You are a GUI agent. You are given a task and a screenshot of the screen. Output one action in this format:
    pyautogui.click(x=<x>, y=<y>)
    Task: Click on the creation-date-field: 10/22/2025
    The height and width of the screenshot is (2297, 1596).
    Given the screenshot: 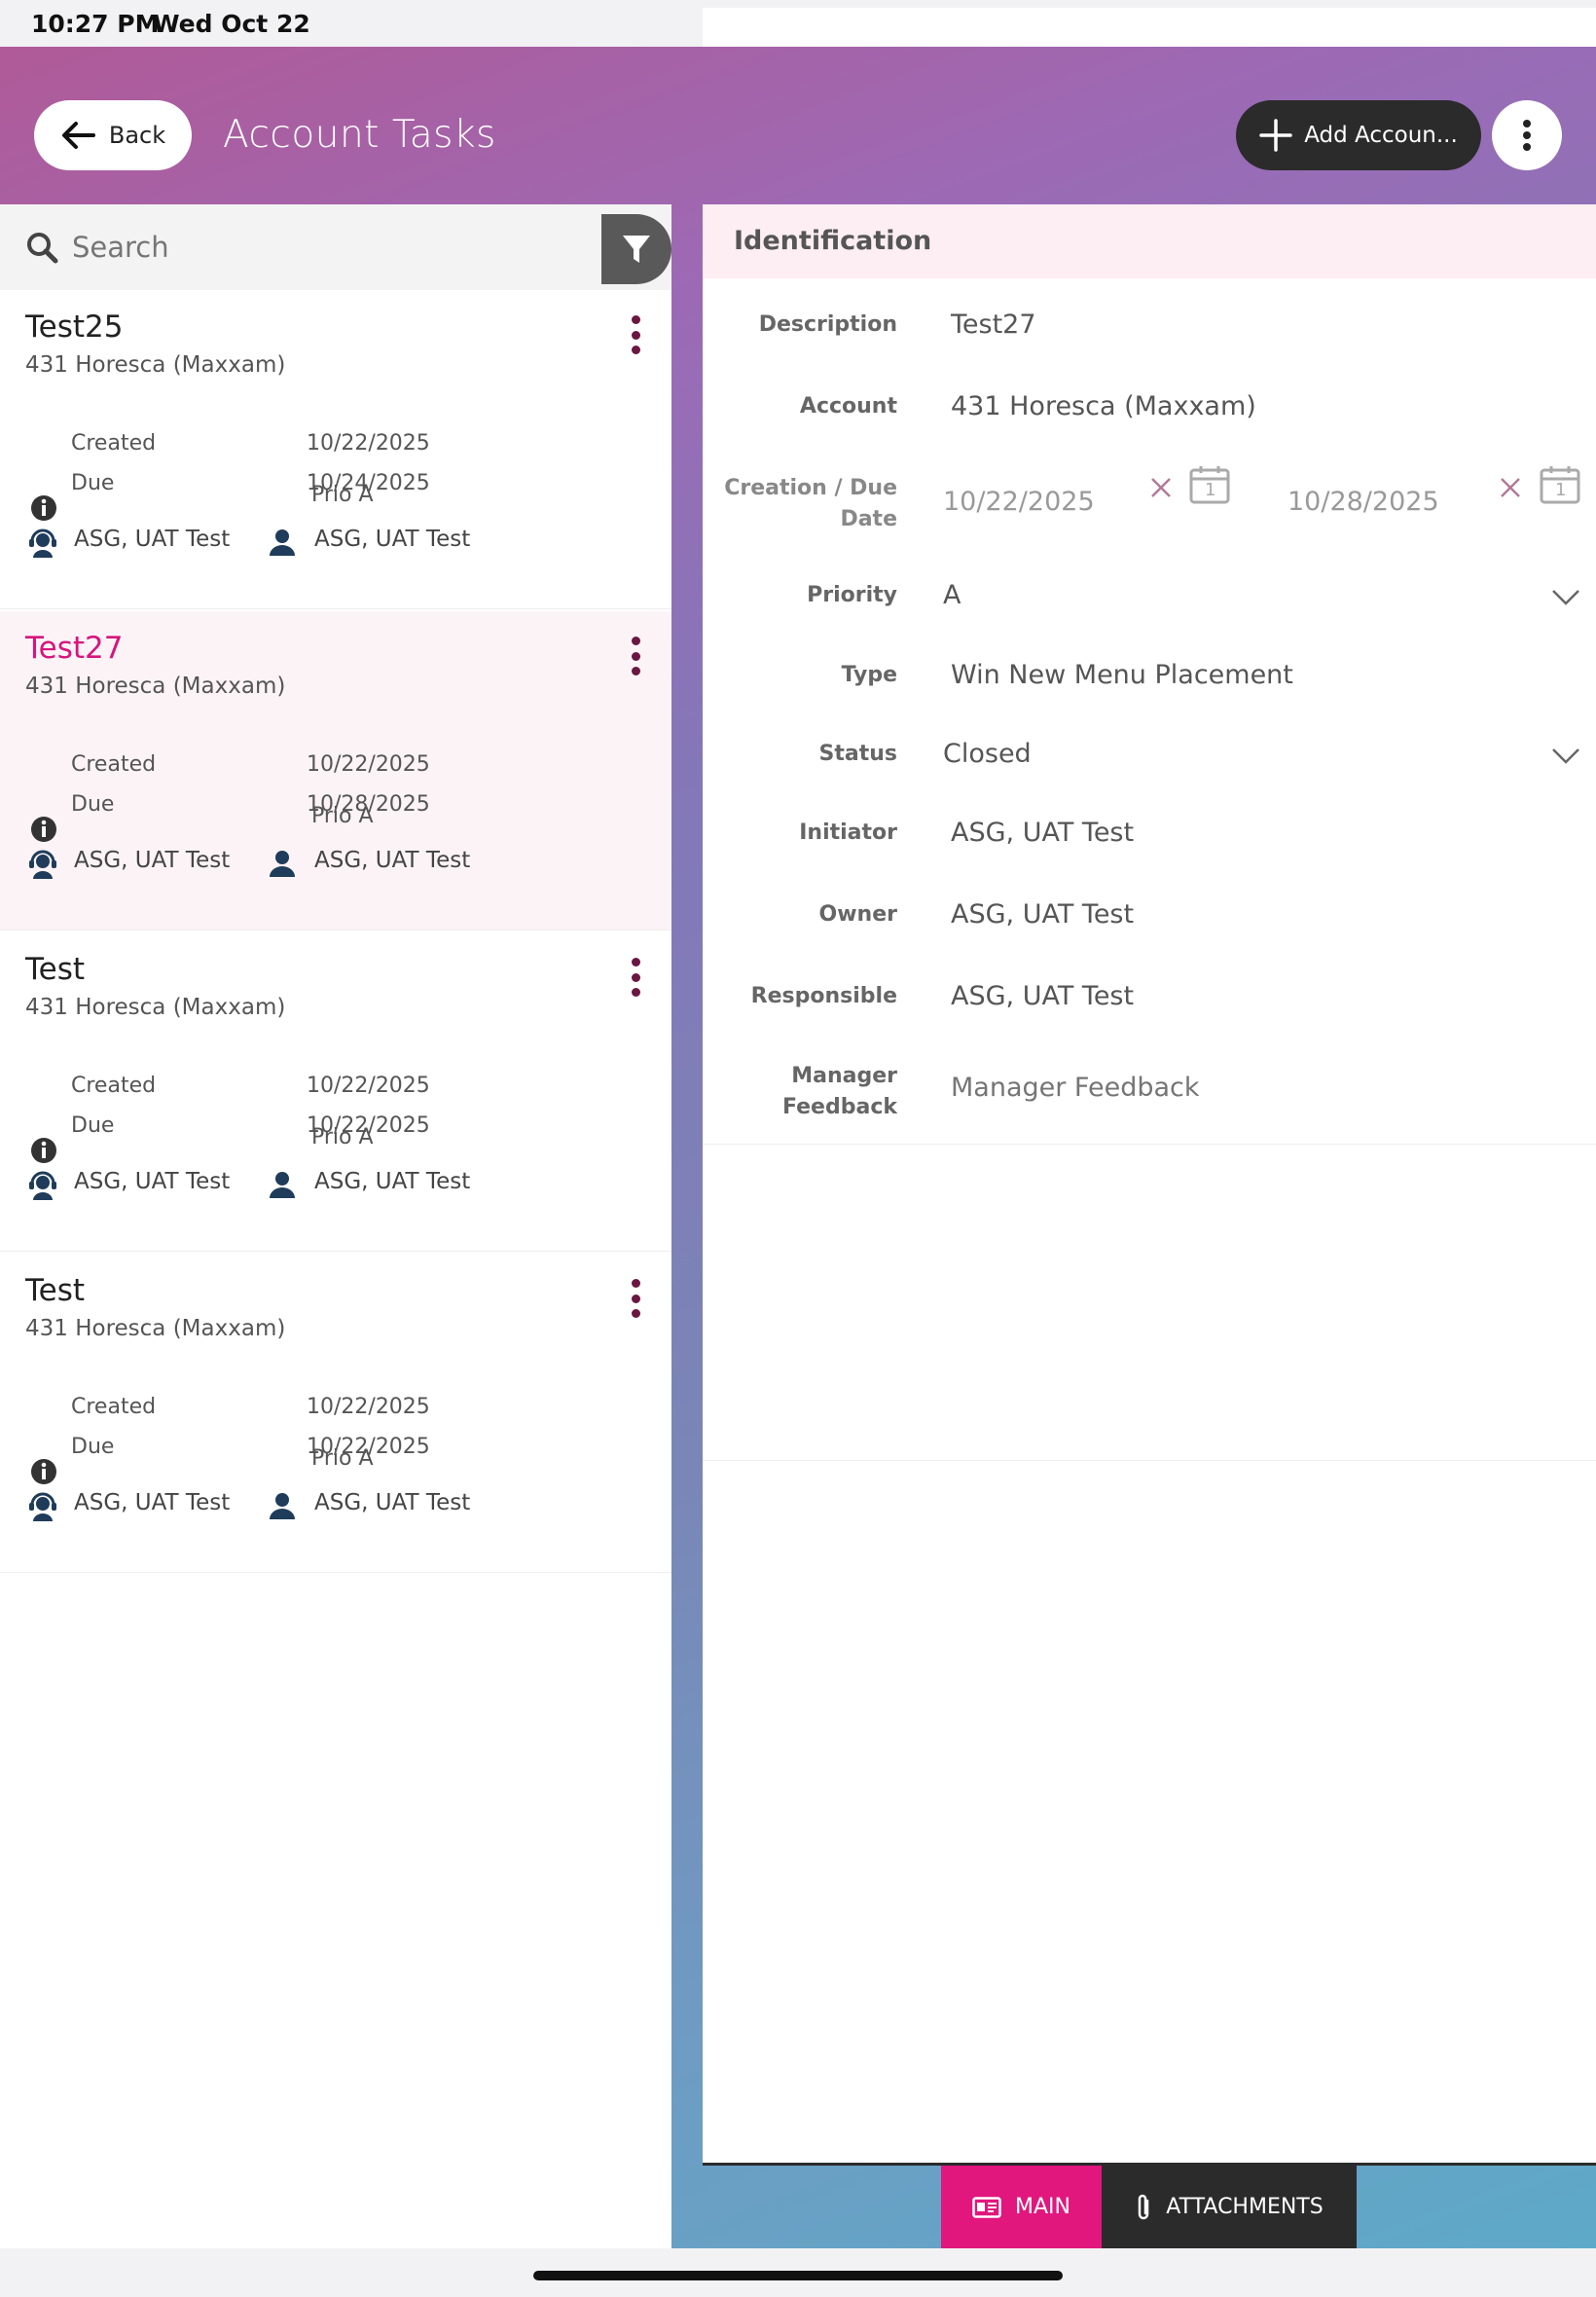 What is the action you would take?
    pyautogui.click(x=1019, y=502)
    